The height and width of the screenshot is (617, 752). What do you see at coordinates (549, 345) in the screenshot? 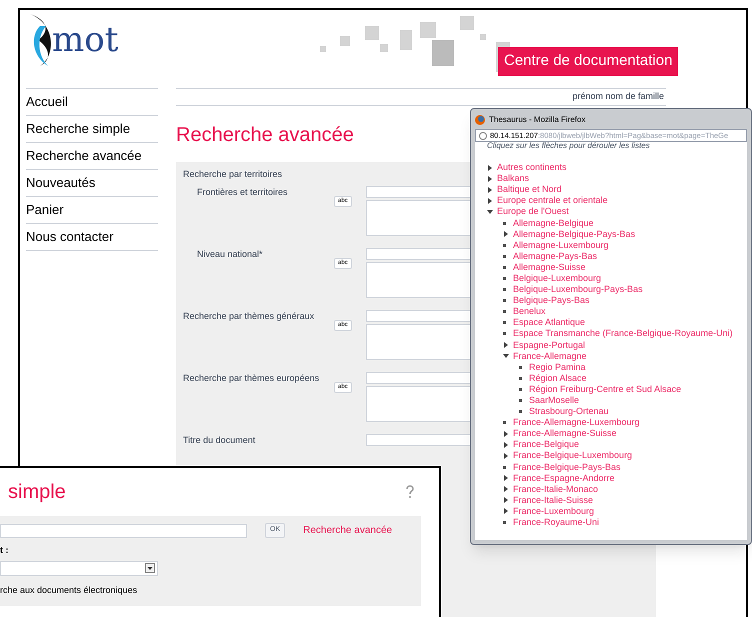
I see `tree-item: Espagne-Portugal` at bounding box center [549, 345].